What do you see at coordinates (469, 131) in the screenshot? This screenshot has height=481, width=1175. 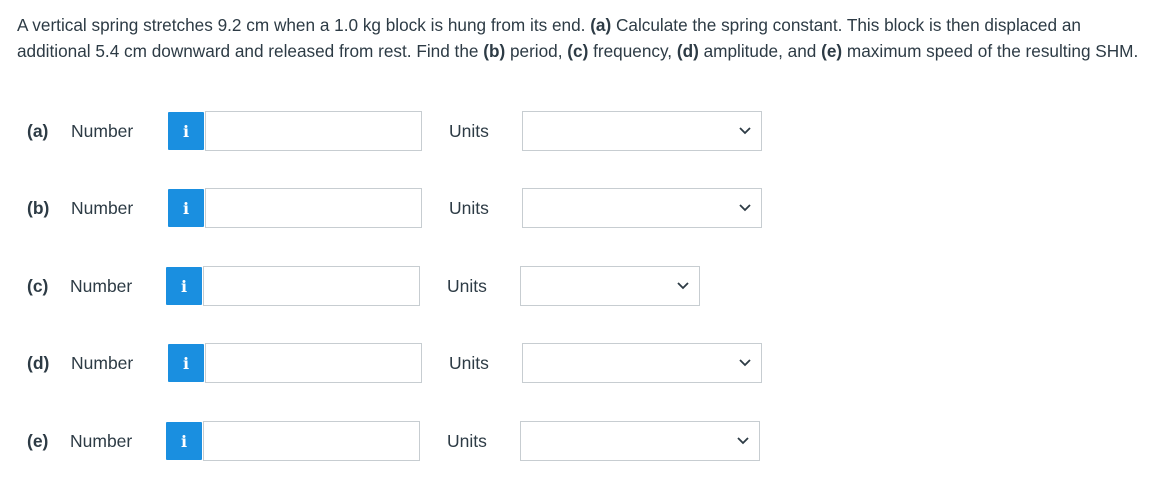 I see `units-label-a: Units` at bounding box center [469, 131].